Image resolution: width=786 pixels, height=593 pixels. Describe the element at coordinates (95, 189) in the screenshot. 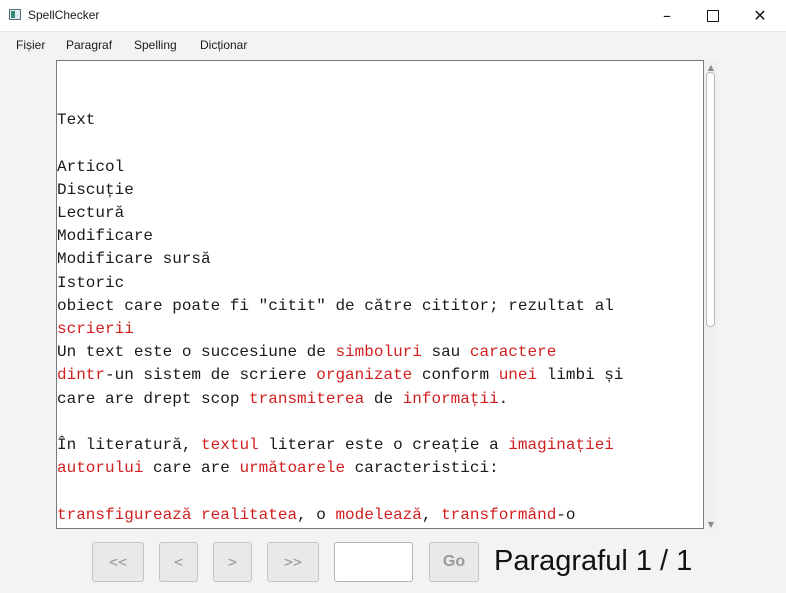

I see `text-segment: Discuție` at that location.